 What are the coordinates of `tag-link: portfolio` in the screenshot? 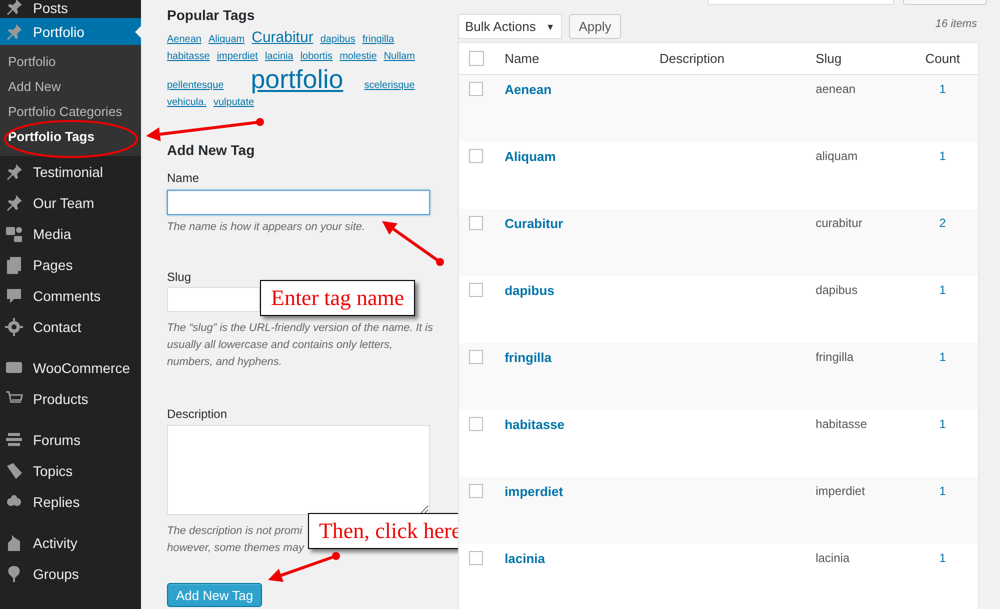 It's located at (297, 79).